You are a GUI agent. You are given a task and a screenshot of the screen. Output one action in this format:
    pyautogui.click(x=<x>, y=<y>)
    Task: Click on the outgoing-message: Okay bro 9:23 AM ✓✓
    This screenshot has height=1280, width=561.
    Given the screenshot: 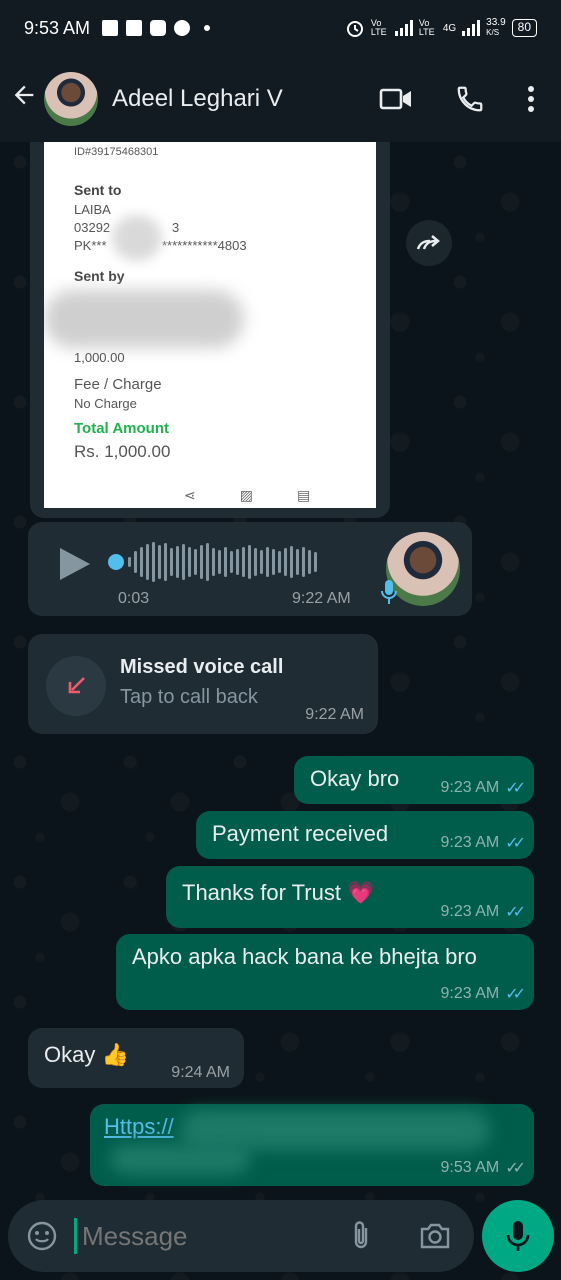 What is the action you would take?
    pyautogui.click(x=414, y=780)
    